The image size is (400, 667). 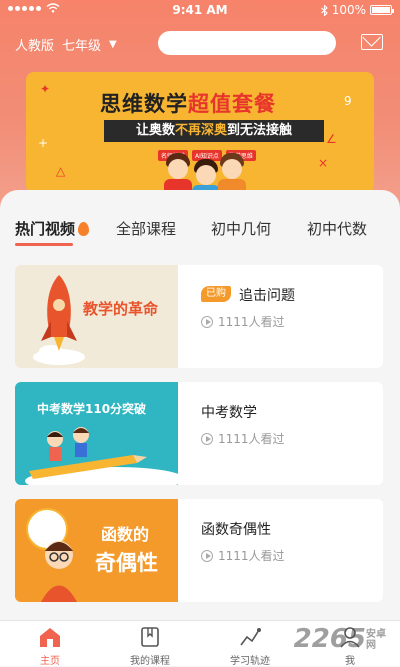 What do you see at coordinates (331, 139) in the screenshot?
I see `angle-decoration-icon: ∠` at bounding box center [331, 139].